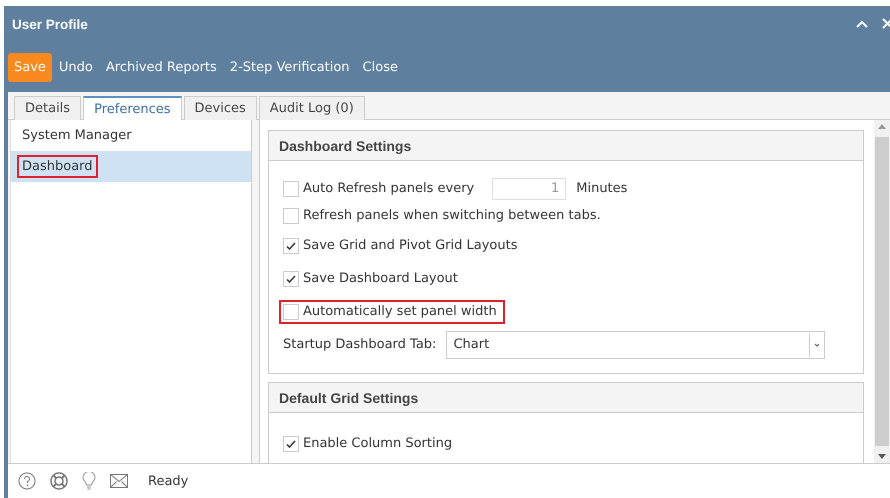 Image resolution: width=890 pixels, height=498 pixels. What do you see at coordinates (566, 146) in the screenshot?
I see `section-title: Dashboard Settings` at bounding box center [566, 146].